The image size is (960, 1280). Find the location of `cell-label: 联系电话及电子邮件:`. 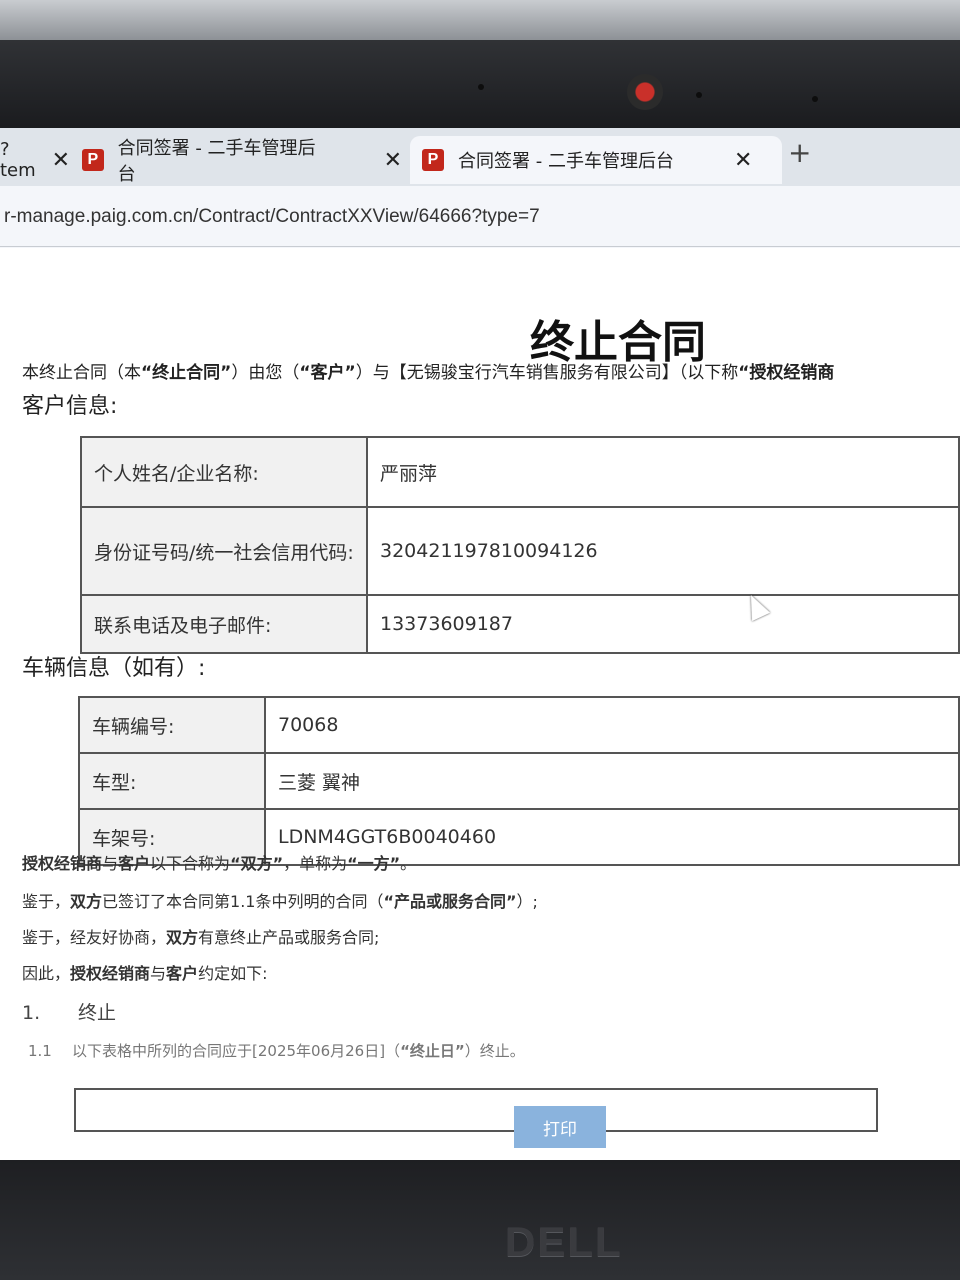

cell-label: 联系电话及电子邮件: is located at coordinates (224, 624).